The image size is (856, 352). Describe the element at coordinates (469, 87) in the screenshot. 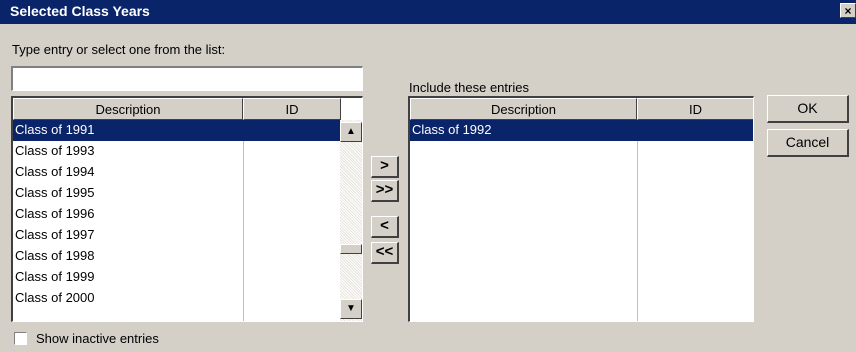

I see `included-label: Include these entries` at that location.